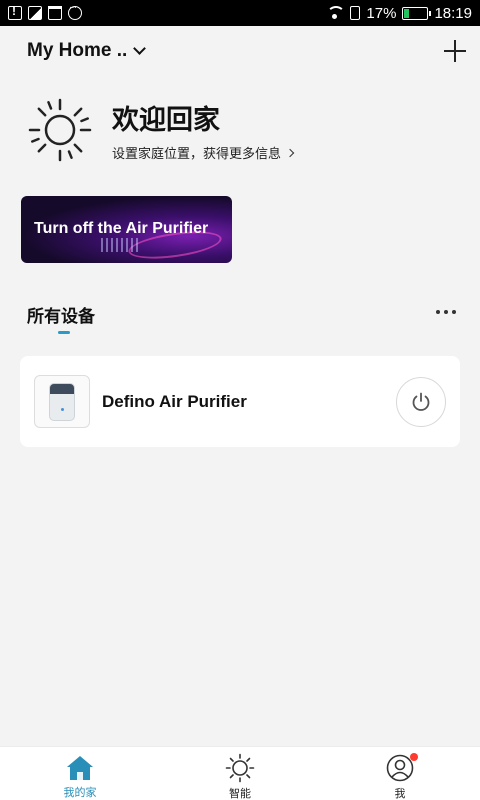 Image resolution: width=480 pixels, height=800 pixels. What do you see at coordinates (355, 13) in the screenshot?
I see `sim-icon` at bounding box center [355, 13].